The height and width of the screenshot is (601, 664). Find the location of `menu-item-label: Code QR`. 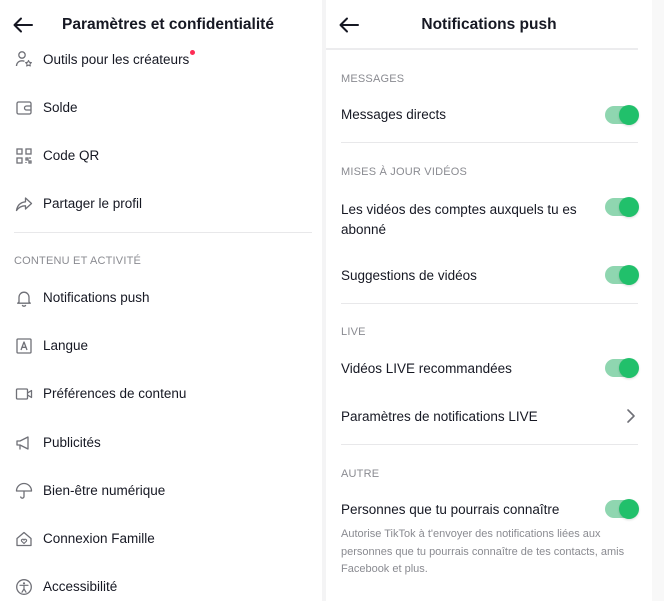

menu-item-label: Code QR is located at coordinates (71, 155).